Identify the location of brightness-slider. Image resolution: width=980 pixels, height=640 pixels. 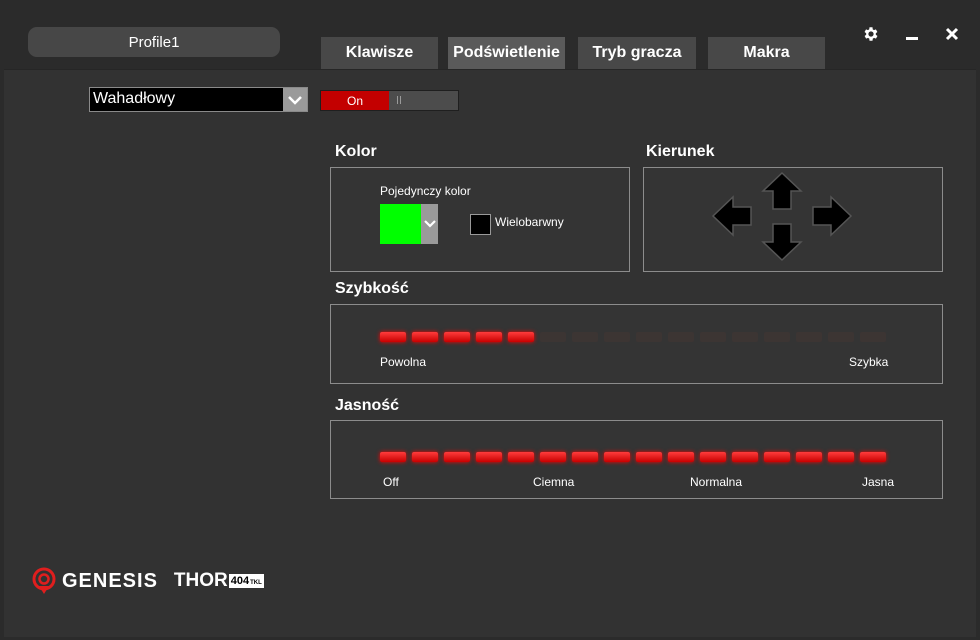
(633, 457).